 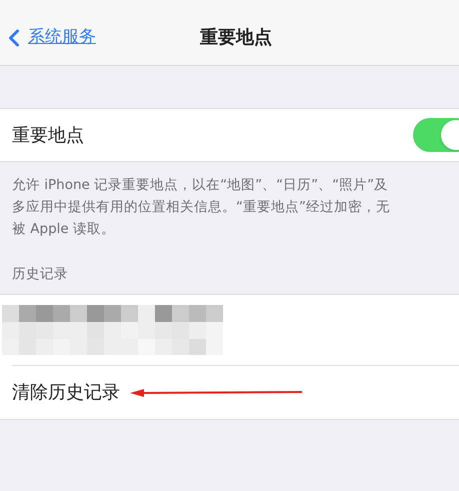 What do you see at coordinates (436, 135) in the screenshot?
I see `toggle-switch` at bounding box center [436, 135].